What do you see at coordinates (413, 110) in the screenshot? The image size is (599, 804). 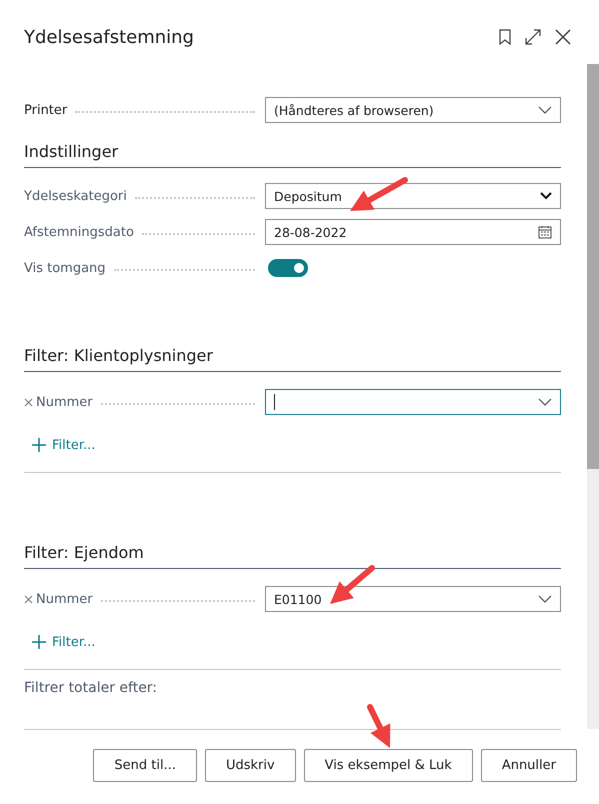 I see `printer-select: (Håndteres af browseren)` at bounding box center [413, 110].